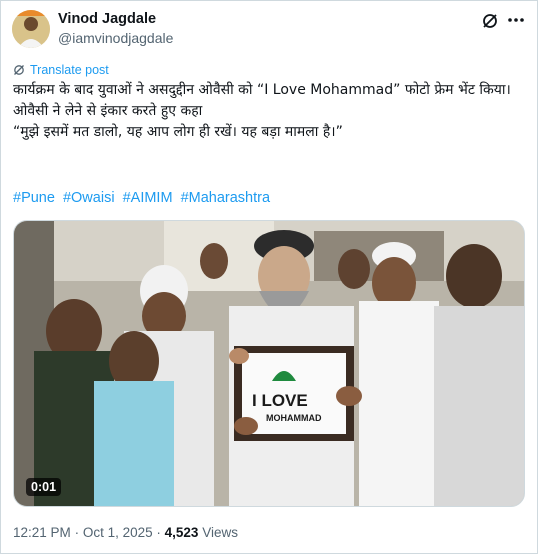 The width and height of the screenshot is (538, 554). What do you see at coordinates (225, 198) in the screenshot?
I see `hashtag-link: #Maharashtra` at bounding box center [225, 198].